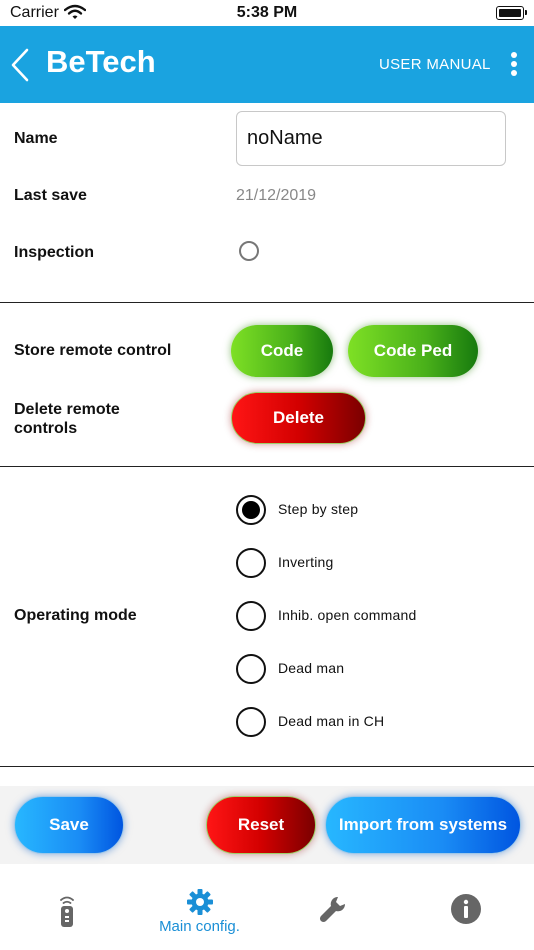 This screenshot has height=950, width=534. I want to click on code-button: Code, so click(282, 351).